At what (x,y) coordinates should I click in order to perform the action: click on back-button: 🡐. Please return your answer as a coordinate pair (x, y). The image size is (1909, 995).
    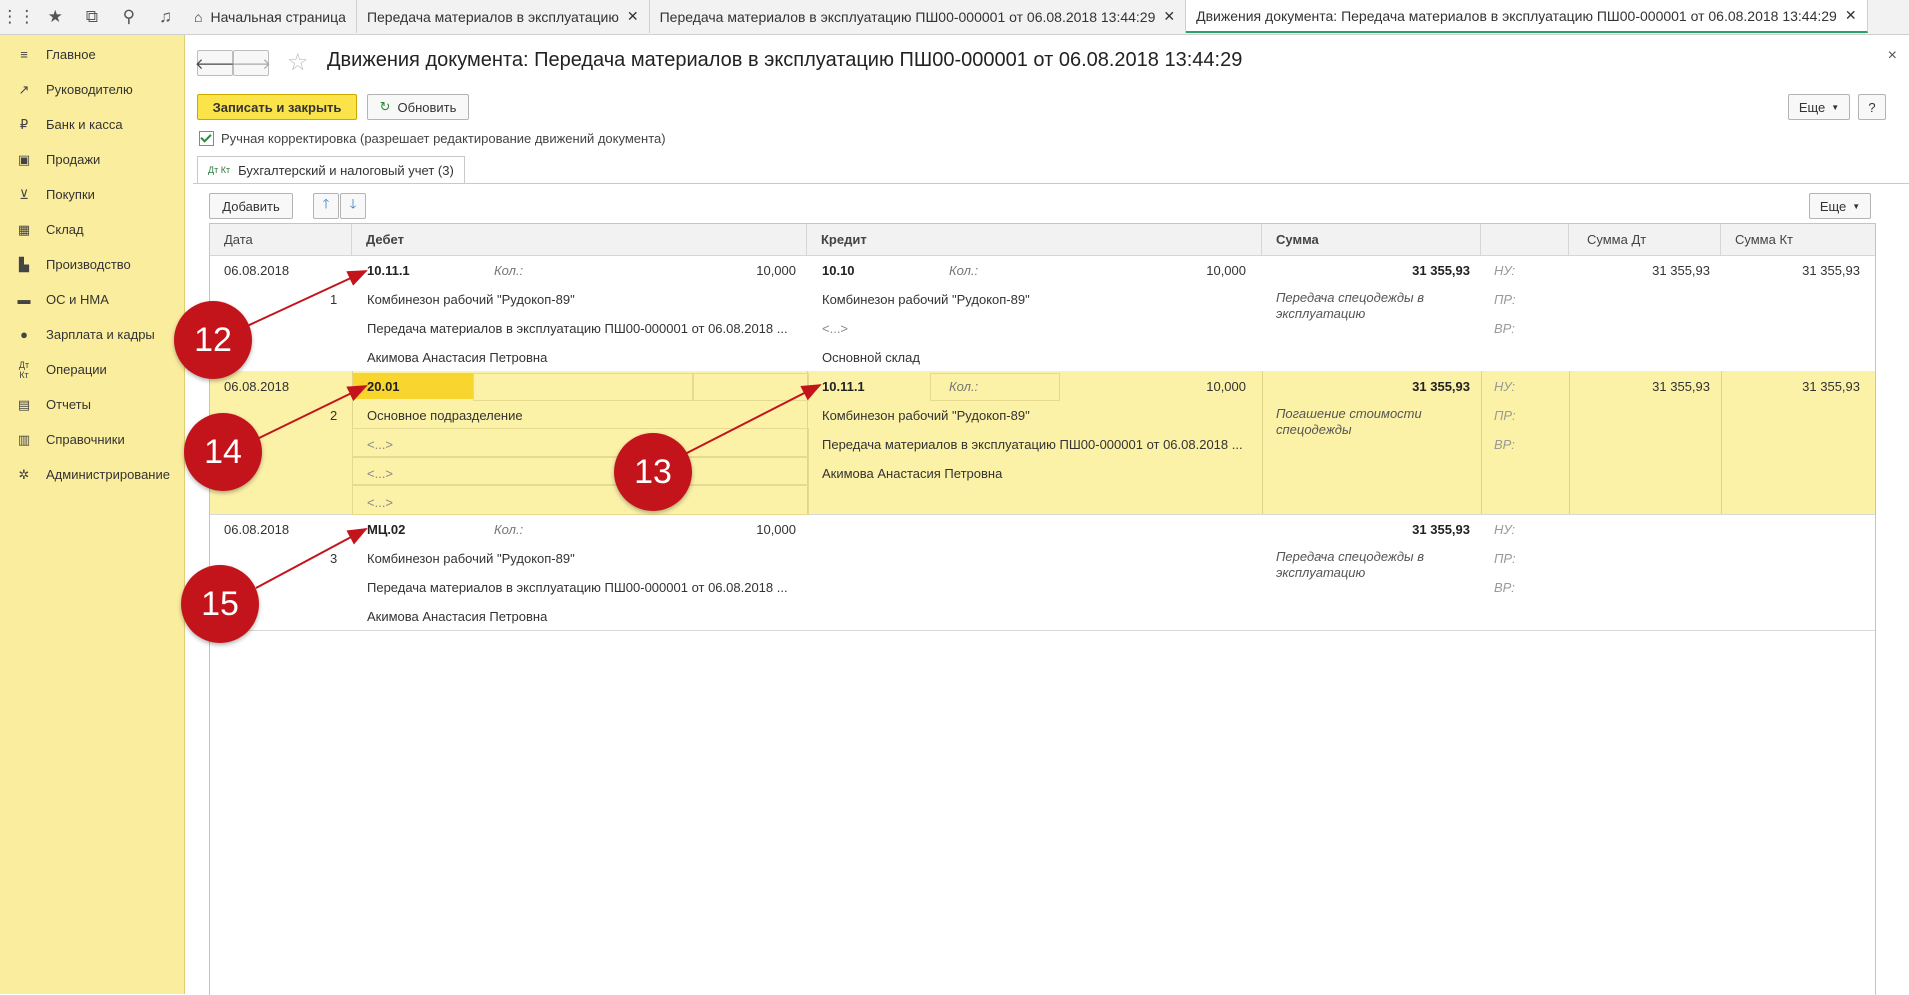
    Looking at the image, I should click on (215, 63).